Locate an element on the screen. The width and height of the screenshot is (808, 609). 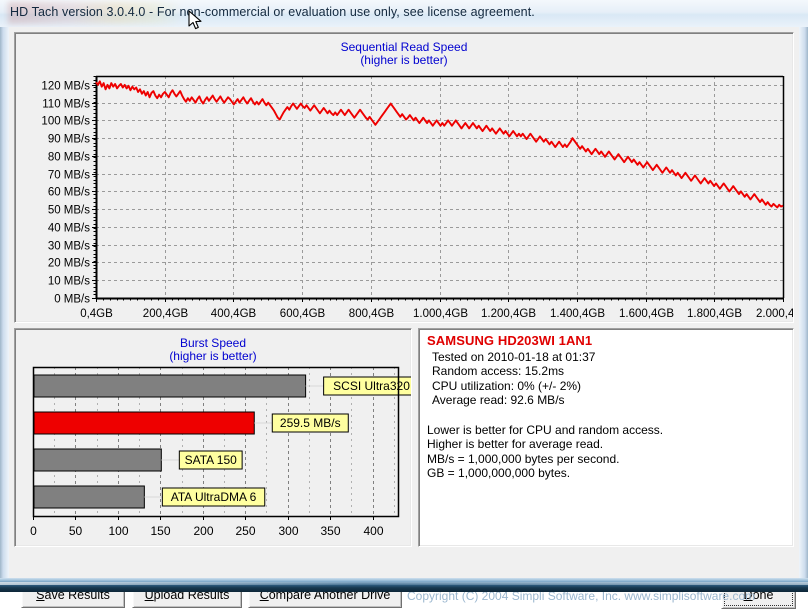
svg-text: 40 MB/s is located at coordinates (69, 229).